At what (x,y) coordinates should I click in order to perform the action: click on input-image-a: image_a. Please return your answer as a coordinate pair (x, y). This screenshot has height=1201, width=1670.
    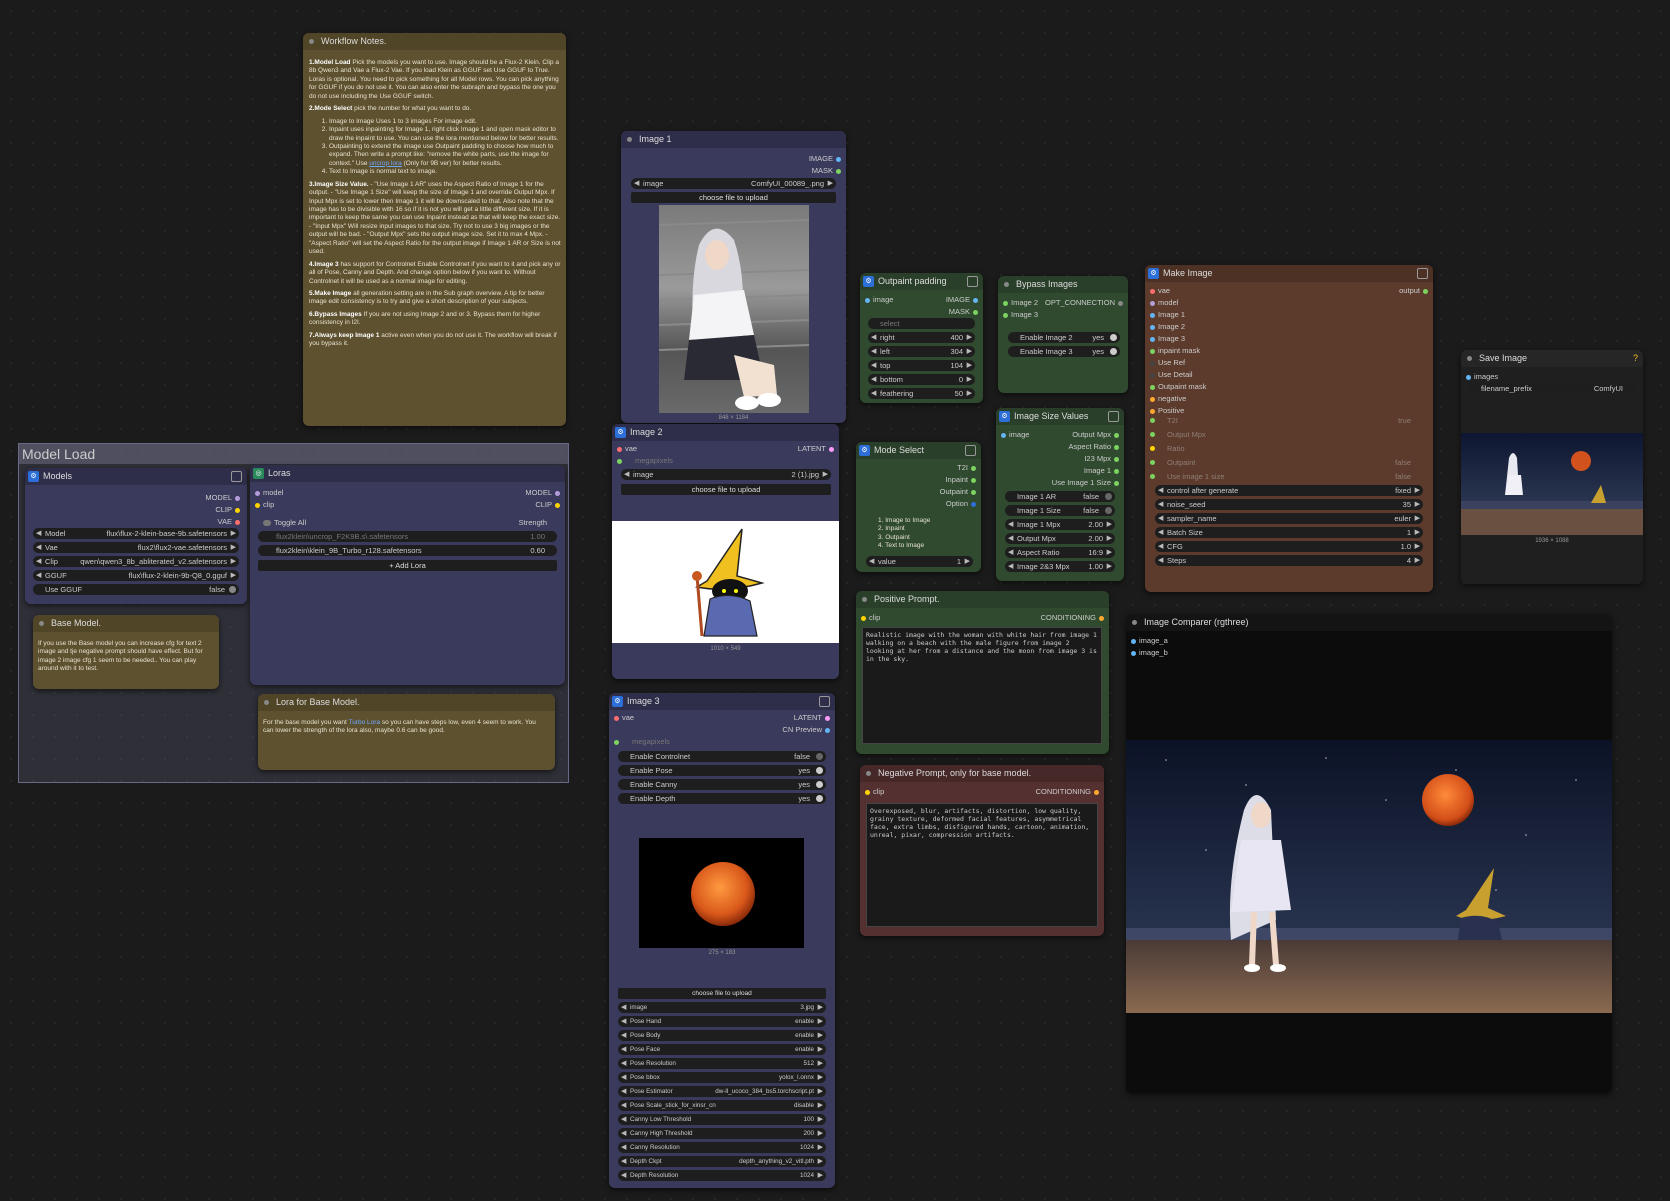
    Looking at the image, I should click on (1148, 640).